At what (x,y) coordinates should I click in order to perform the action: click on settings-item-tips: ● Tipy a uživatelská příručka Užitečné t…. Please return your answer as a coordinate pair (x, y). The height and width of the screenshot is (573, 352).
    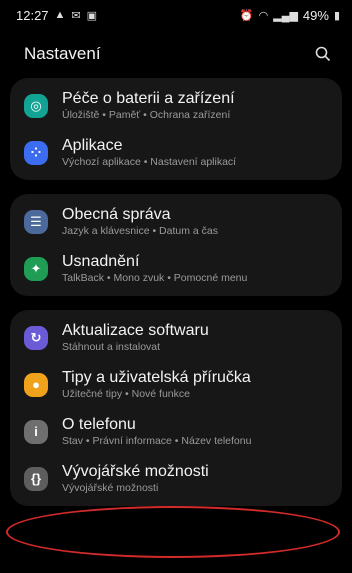
    Looking at the image, I should click on (176, 384).